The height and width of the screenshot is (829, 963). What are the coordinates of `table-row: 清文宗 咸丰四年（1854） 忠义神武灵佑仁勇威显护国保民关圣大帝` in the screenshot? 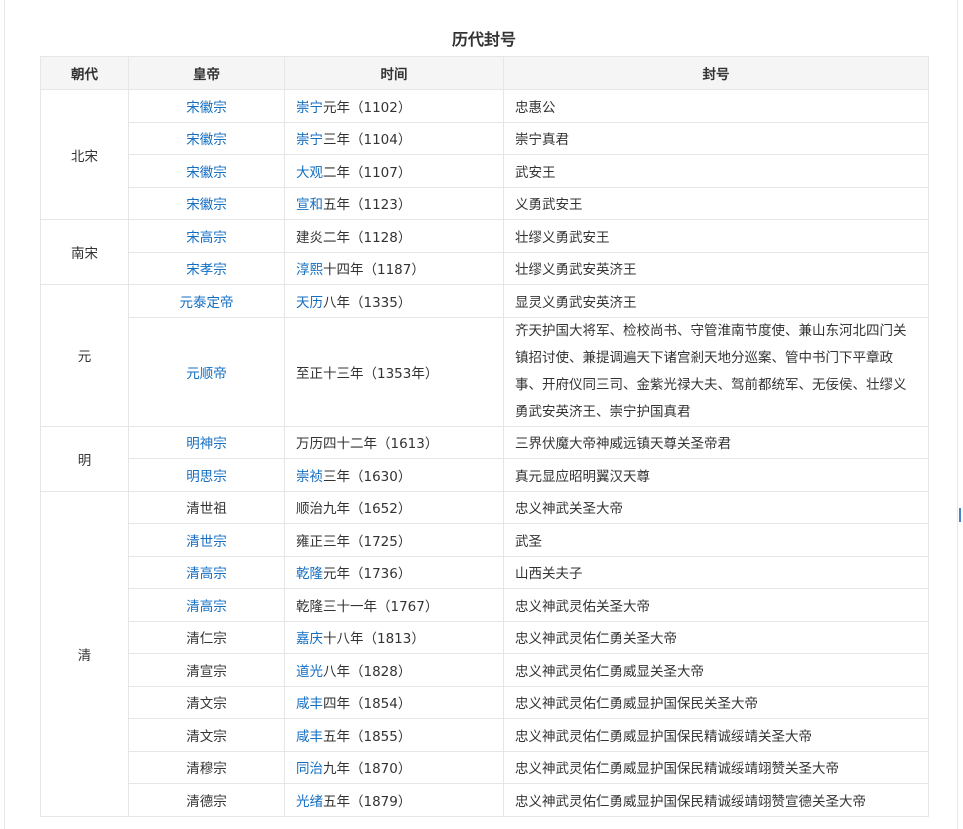 It's located at (485, 702).